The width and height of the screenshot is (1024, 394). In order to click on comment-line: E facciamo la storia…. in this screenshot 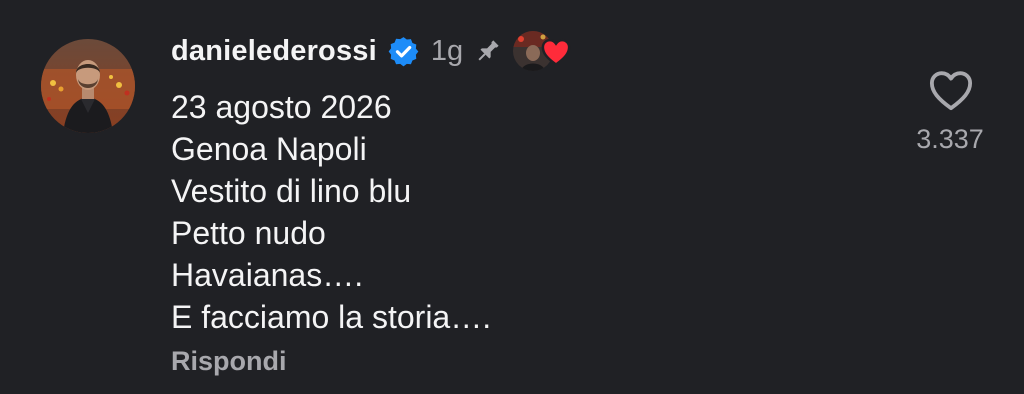, I will do `click(331, 317)`.